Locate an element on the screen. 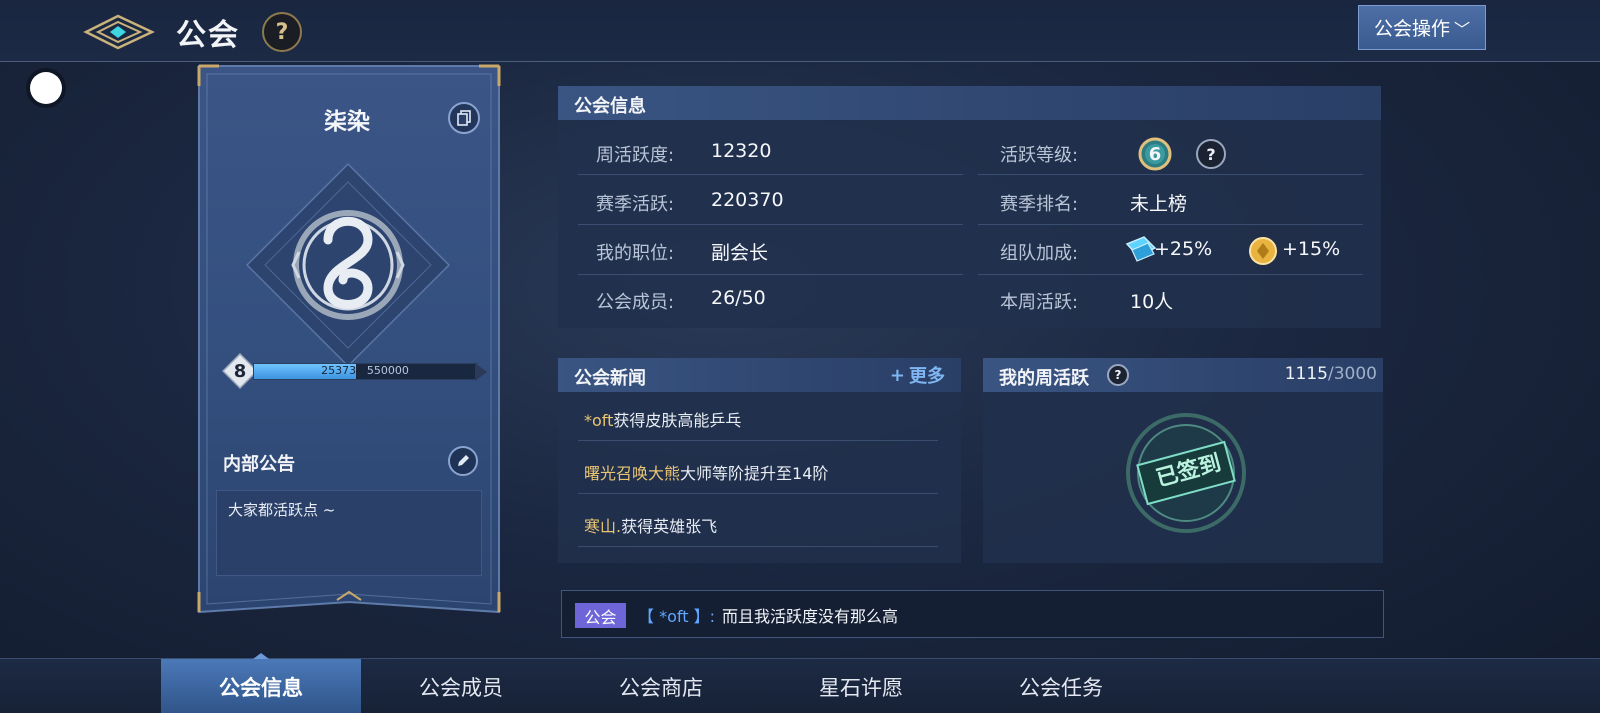  plus-icon: + is located at coordinates (897, 375).